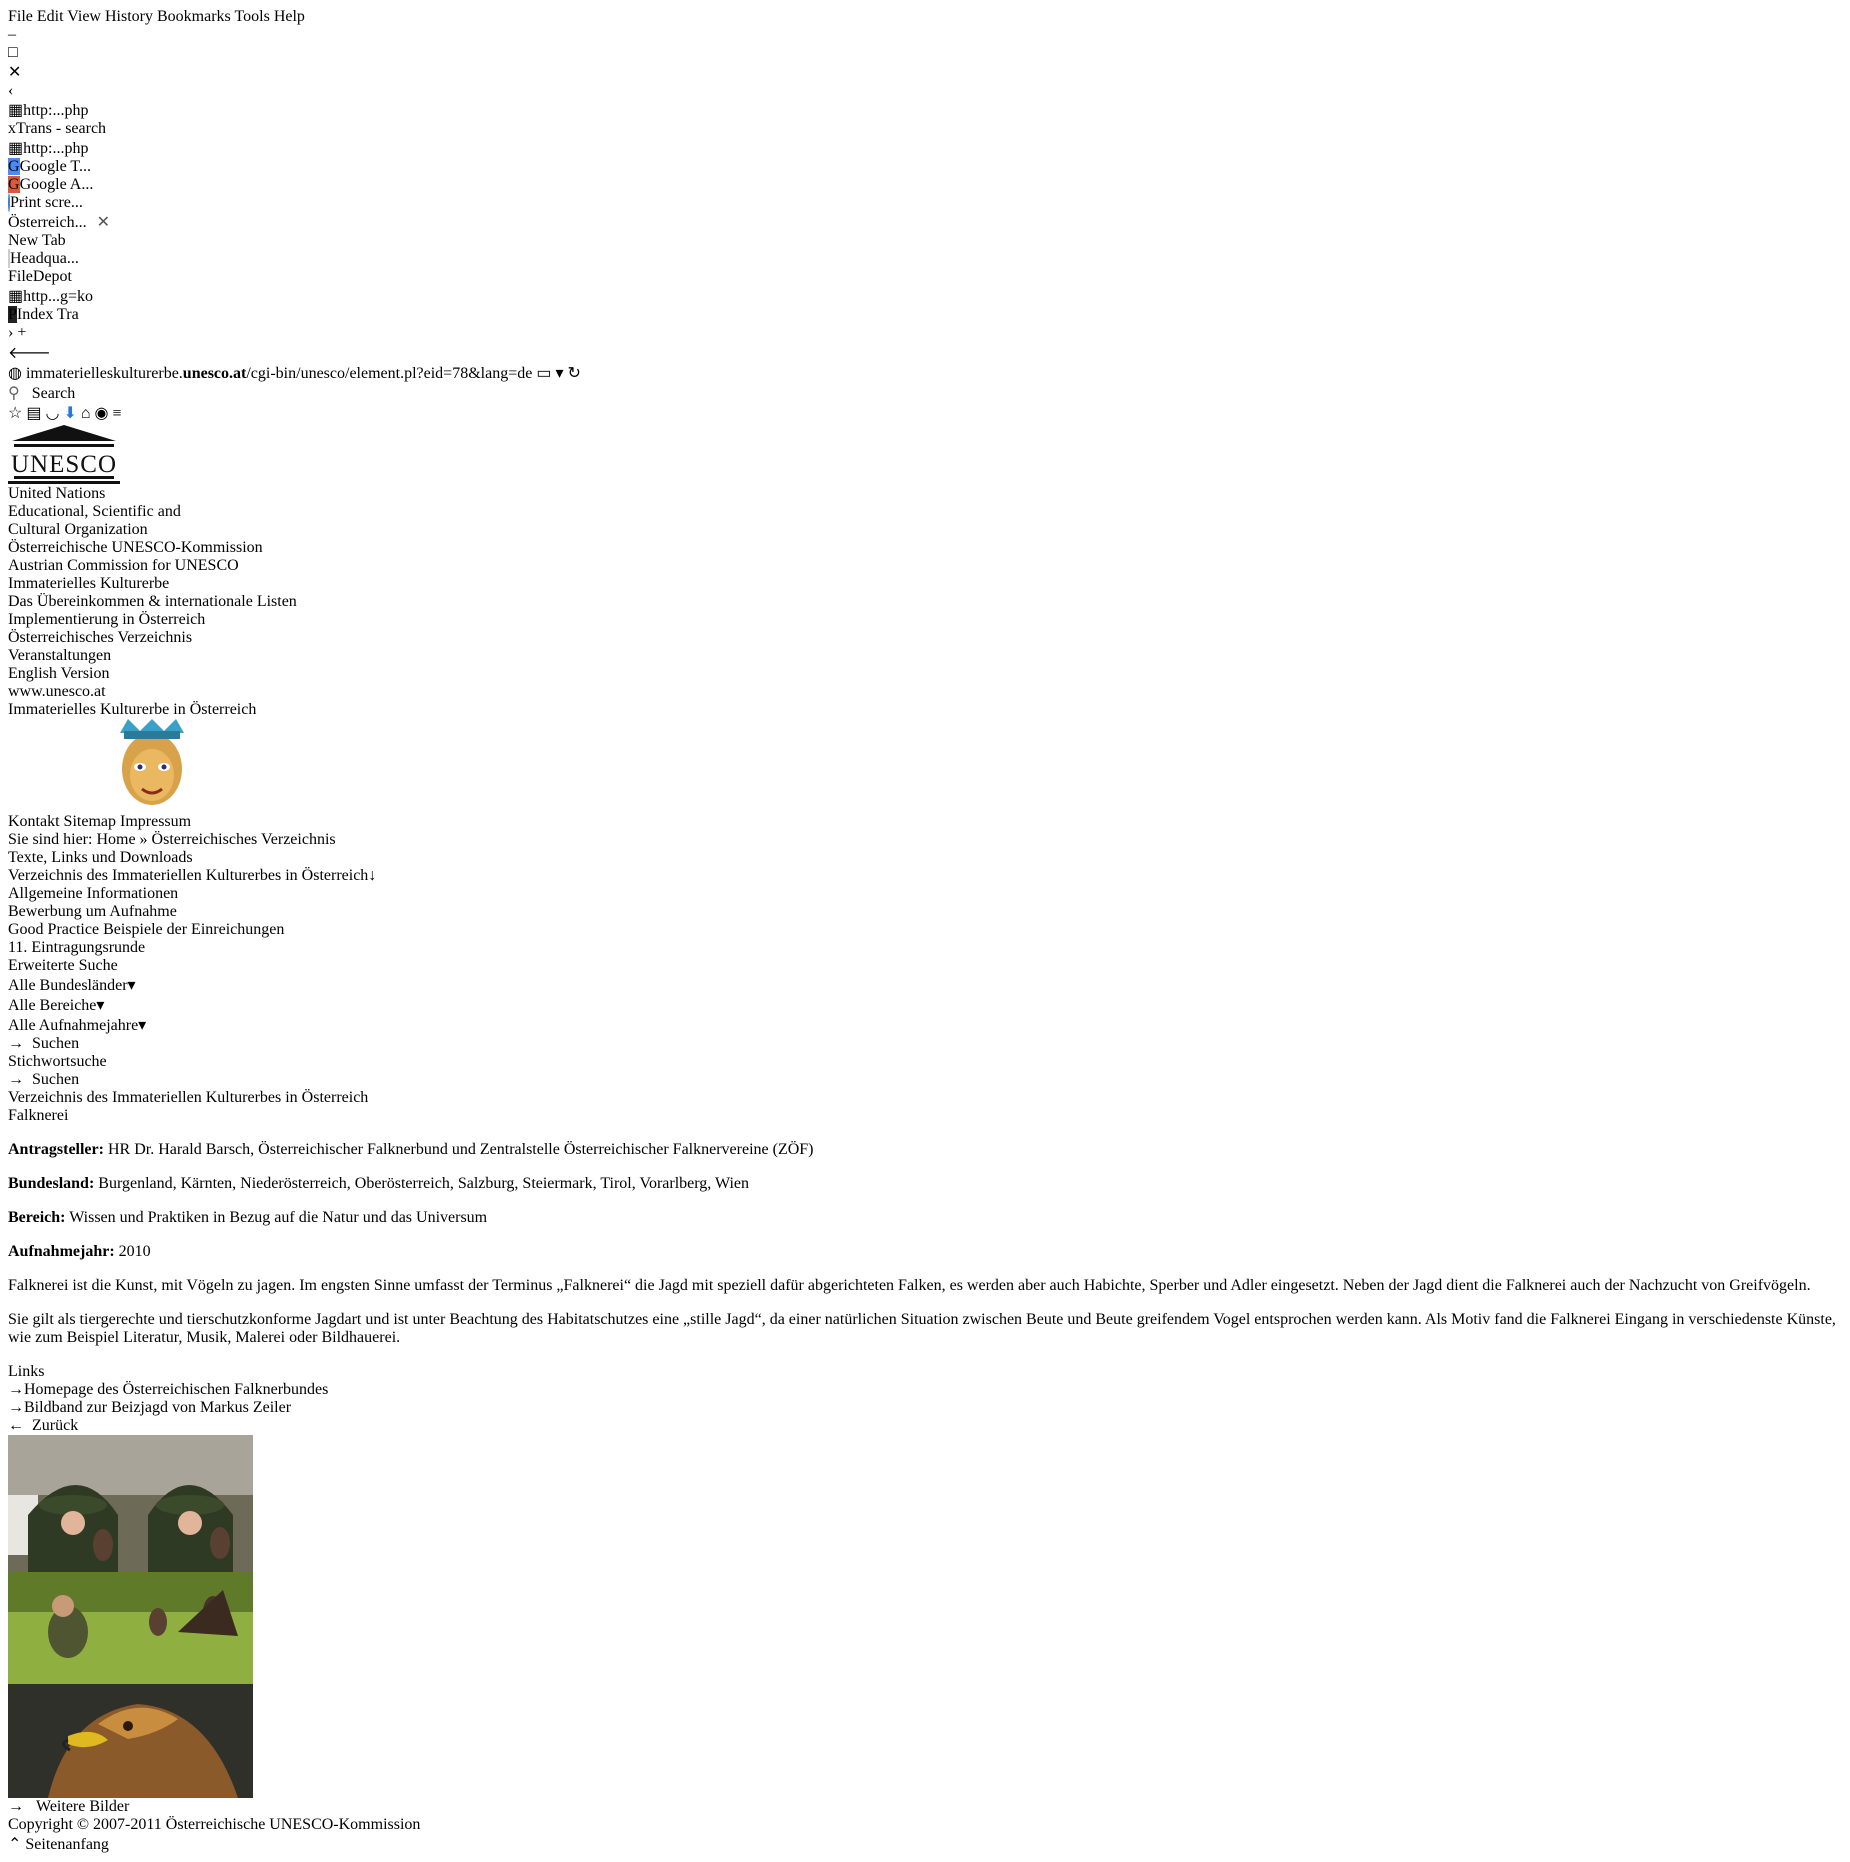 This screenshot has height=1862, width=1850. I want to click on banner-mask-illustration, so click(152, 762).